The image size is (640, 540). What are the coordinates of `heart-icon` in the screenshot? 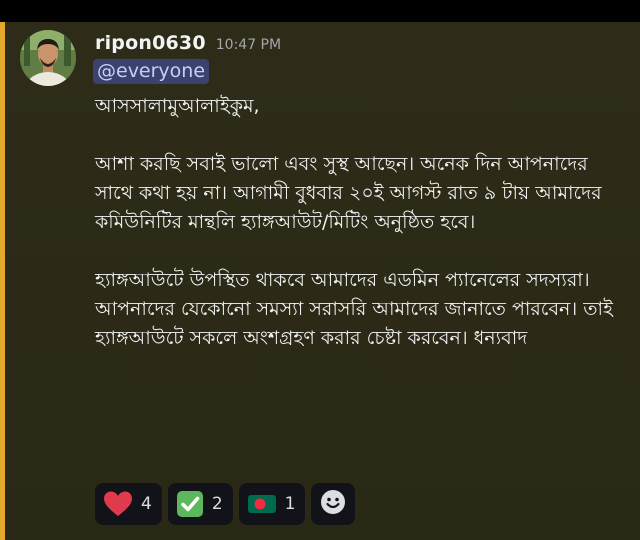 It's located at (118, 504).